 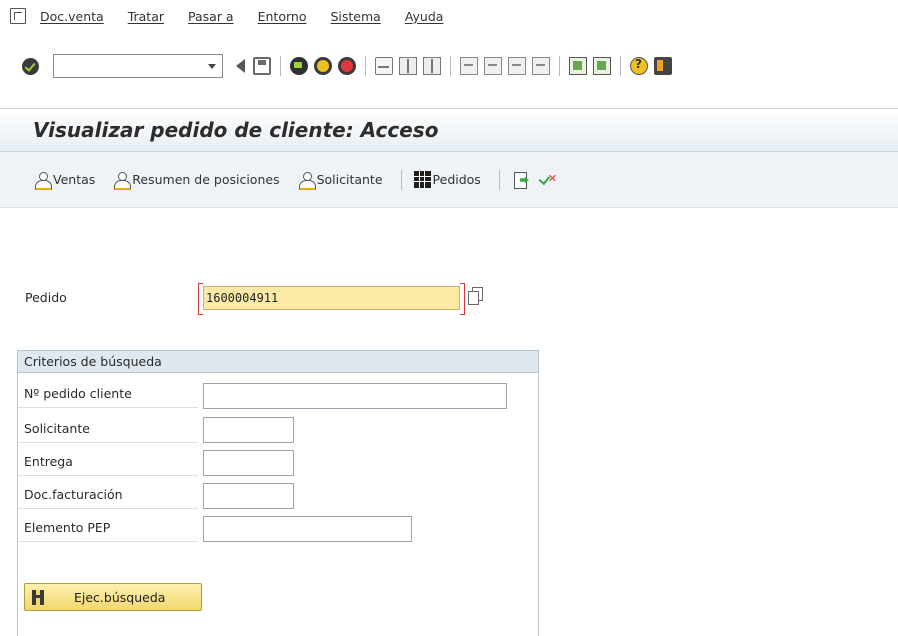 I want to click on title-bar: Visualizar pedido de cliente: Acceso, so click(x=449, y=130).